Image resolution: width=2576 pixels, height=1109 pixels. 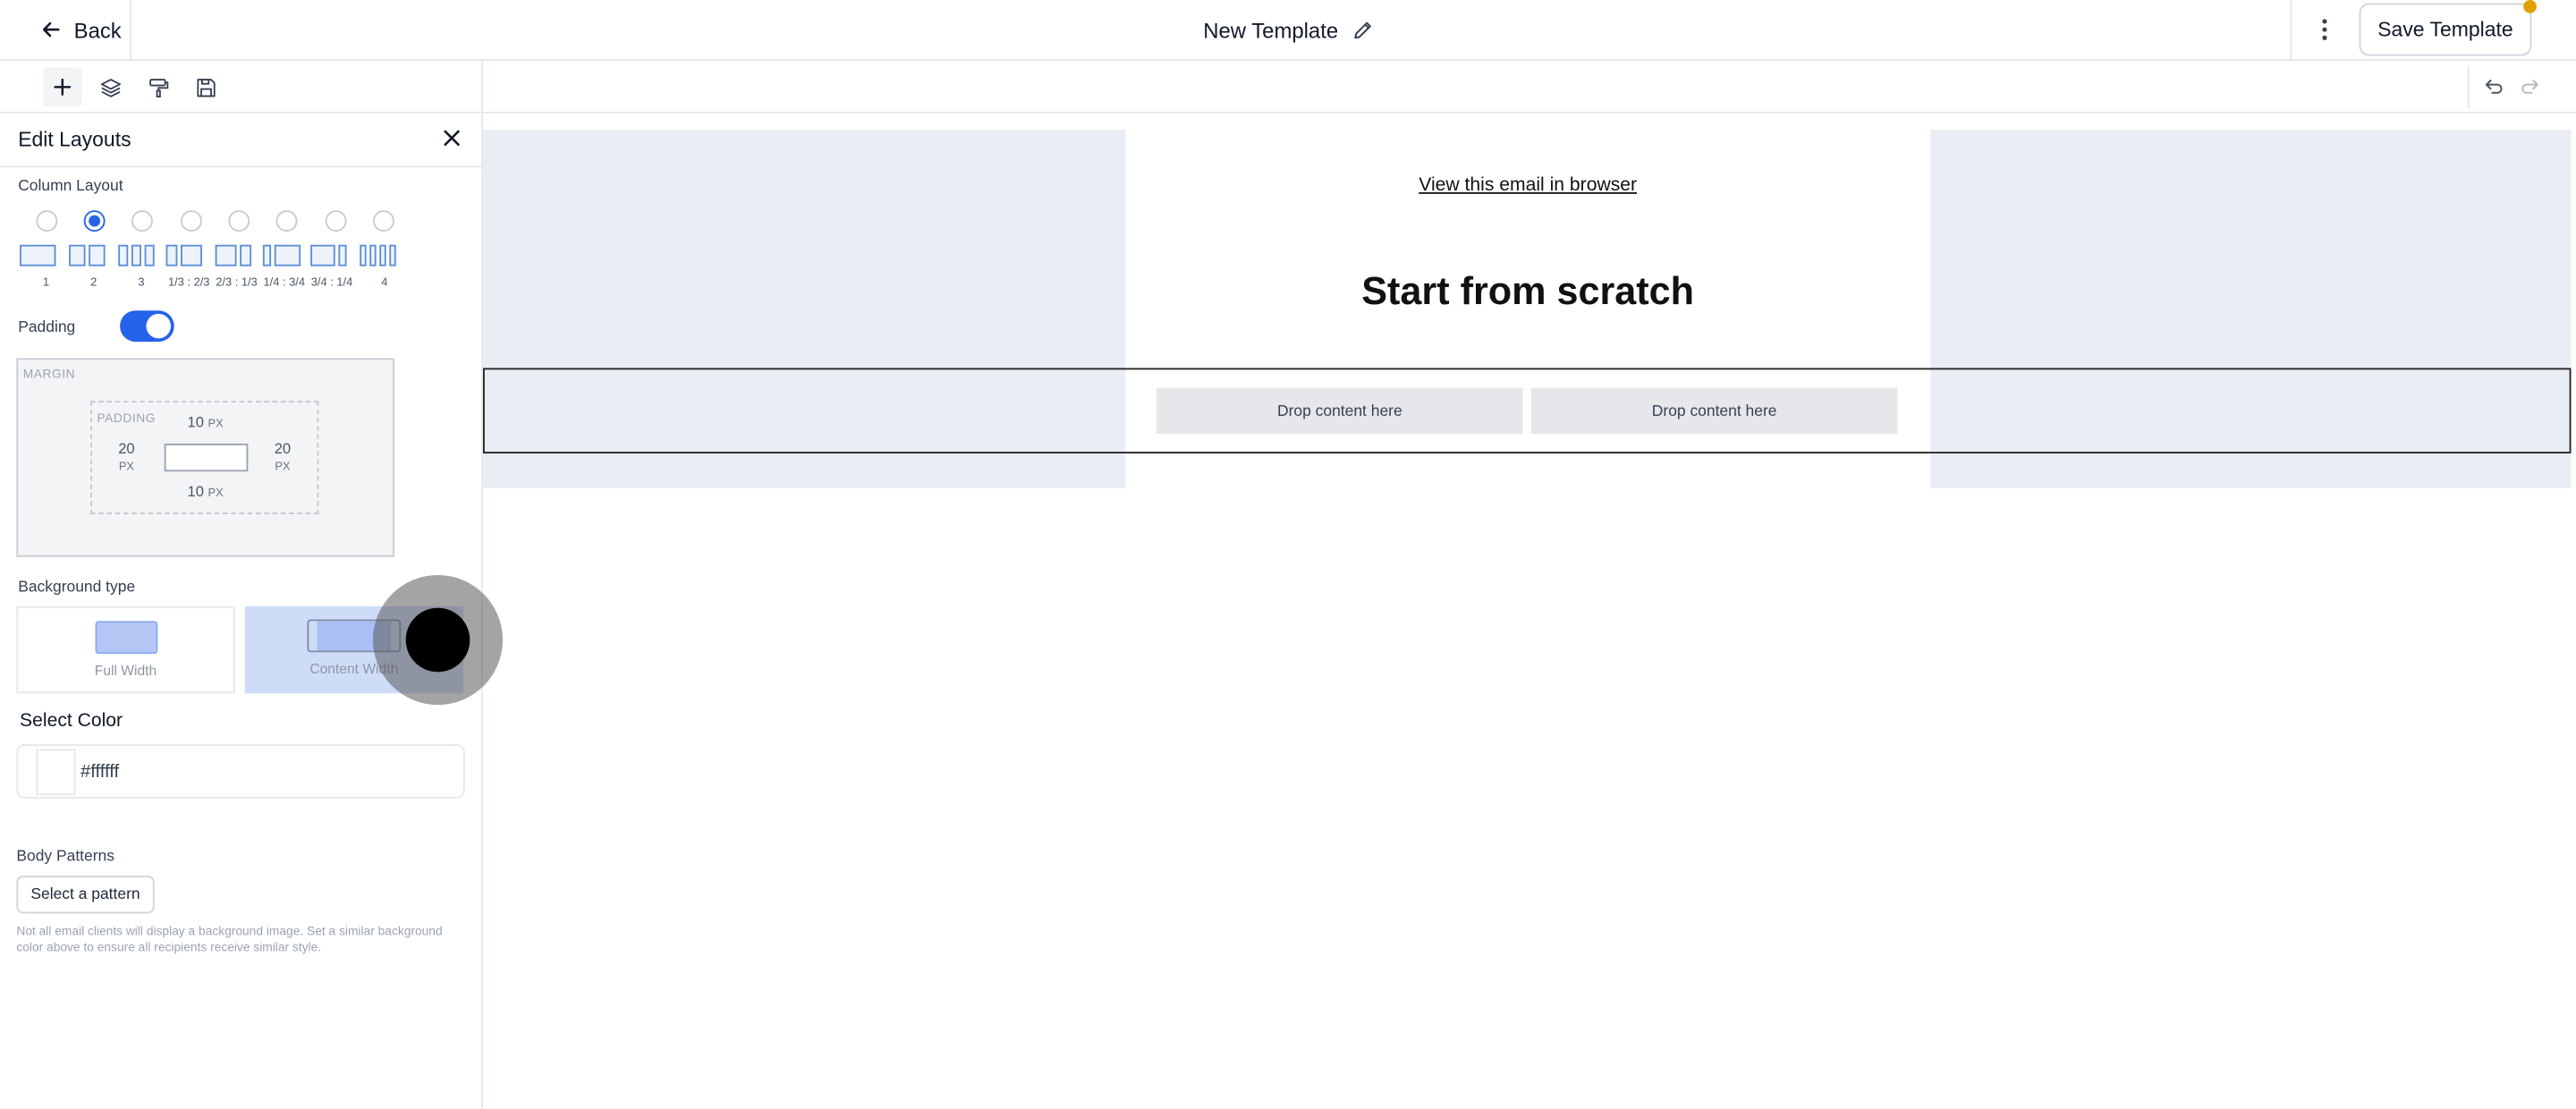 I want to click on full-width-label: Full Width, so click(x=125, y=670).